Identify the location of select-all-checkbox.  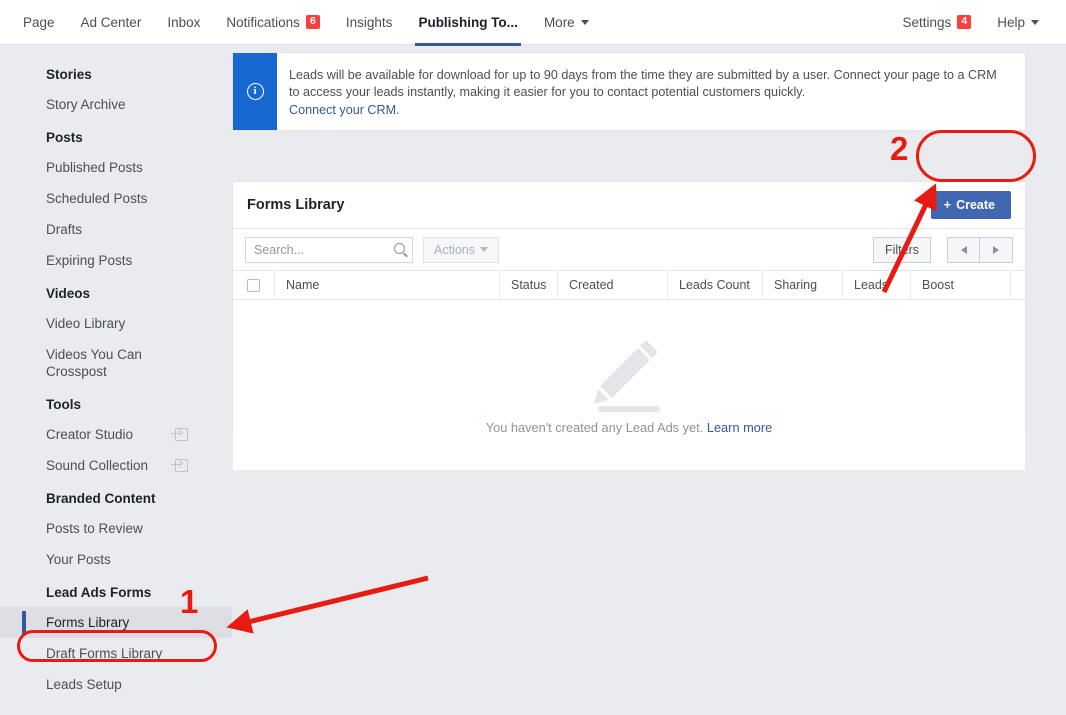
(253, 285).